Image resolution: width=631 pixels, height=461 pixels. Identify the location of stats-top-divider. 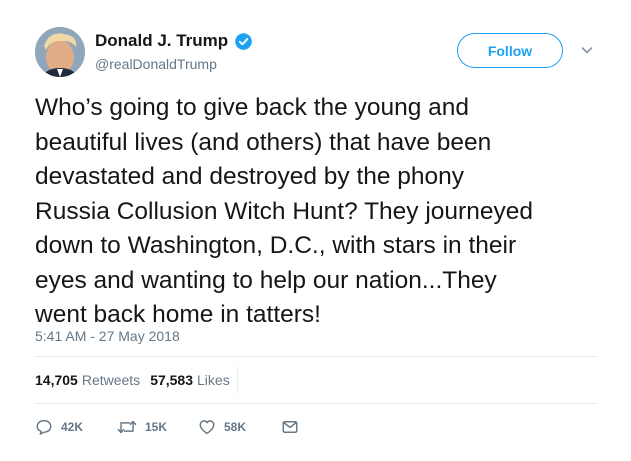
(316, 356).